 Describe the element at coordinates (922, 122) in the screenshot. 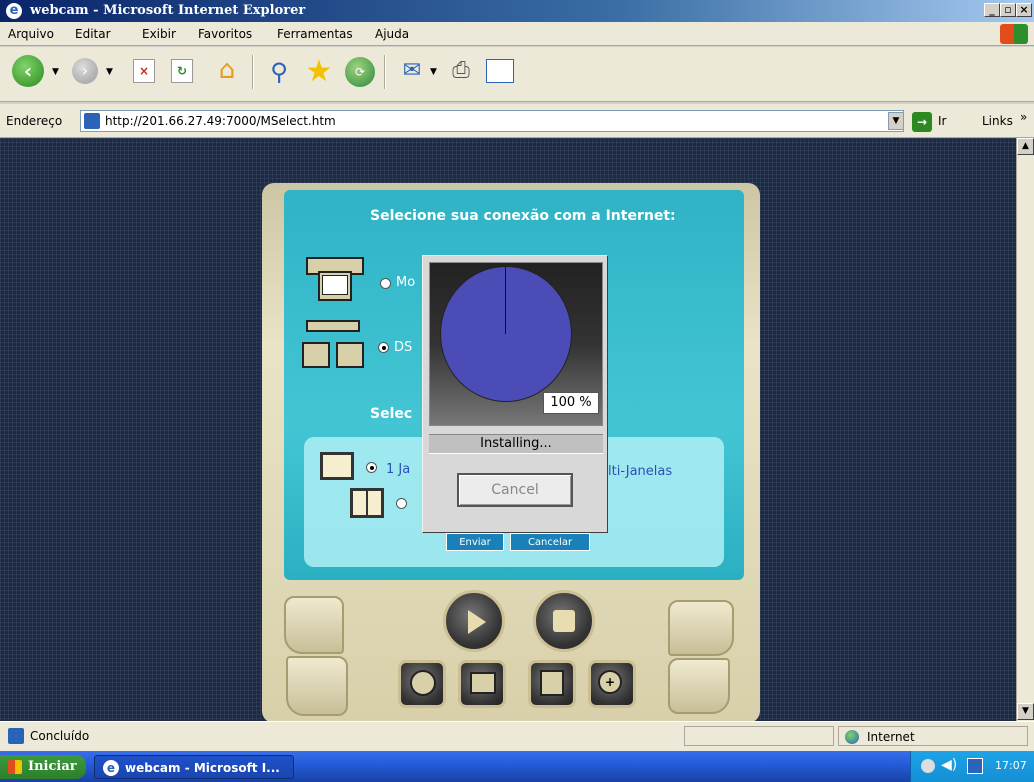

I see `go-arrow-icon: →` at that location.